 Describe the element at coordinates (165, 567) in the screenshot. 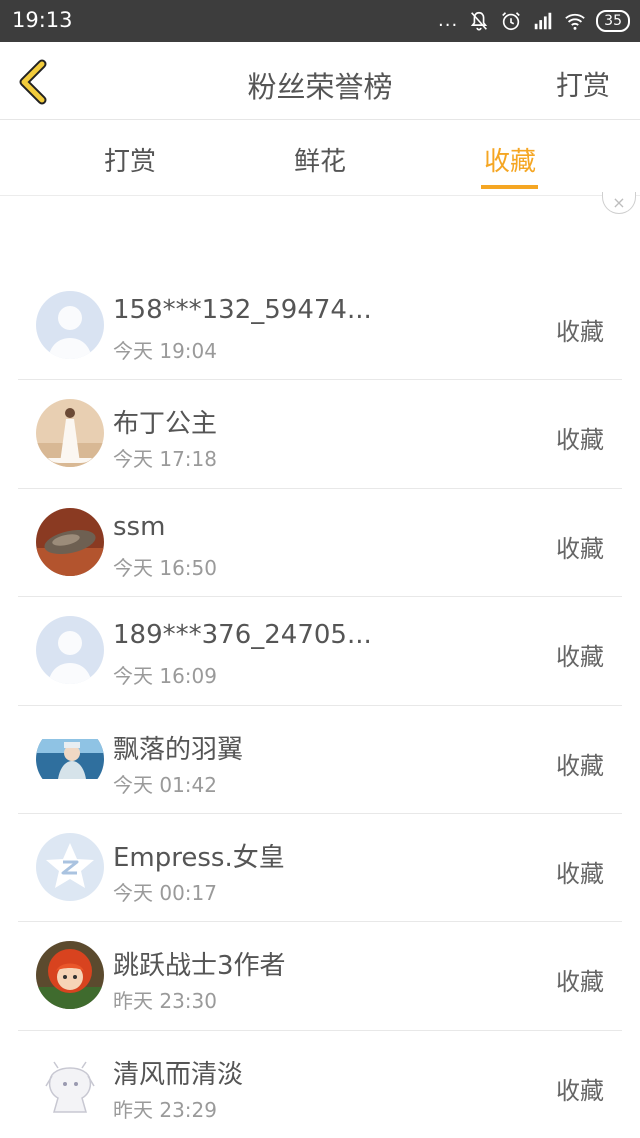

I see `fan-time: 今天 16:50` at that location.